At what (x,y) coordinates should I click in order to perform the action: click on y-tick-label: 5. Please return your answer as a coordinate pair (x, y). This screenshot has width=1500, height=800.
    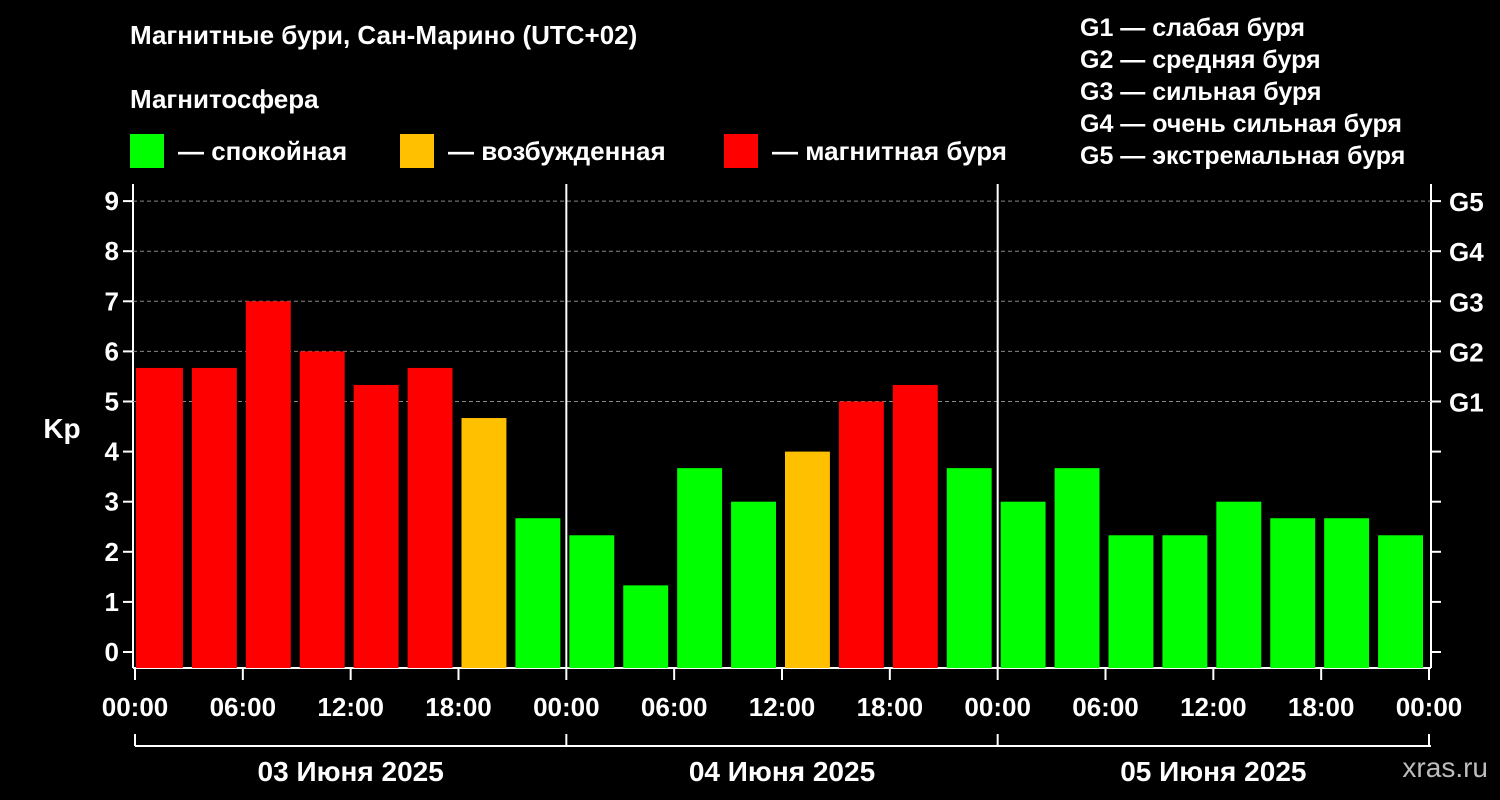
    Looking at the image, I should click on (112, 402).